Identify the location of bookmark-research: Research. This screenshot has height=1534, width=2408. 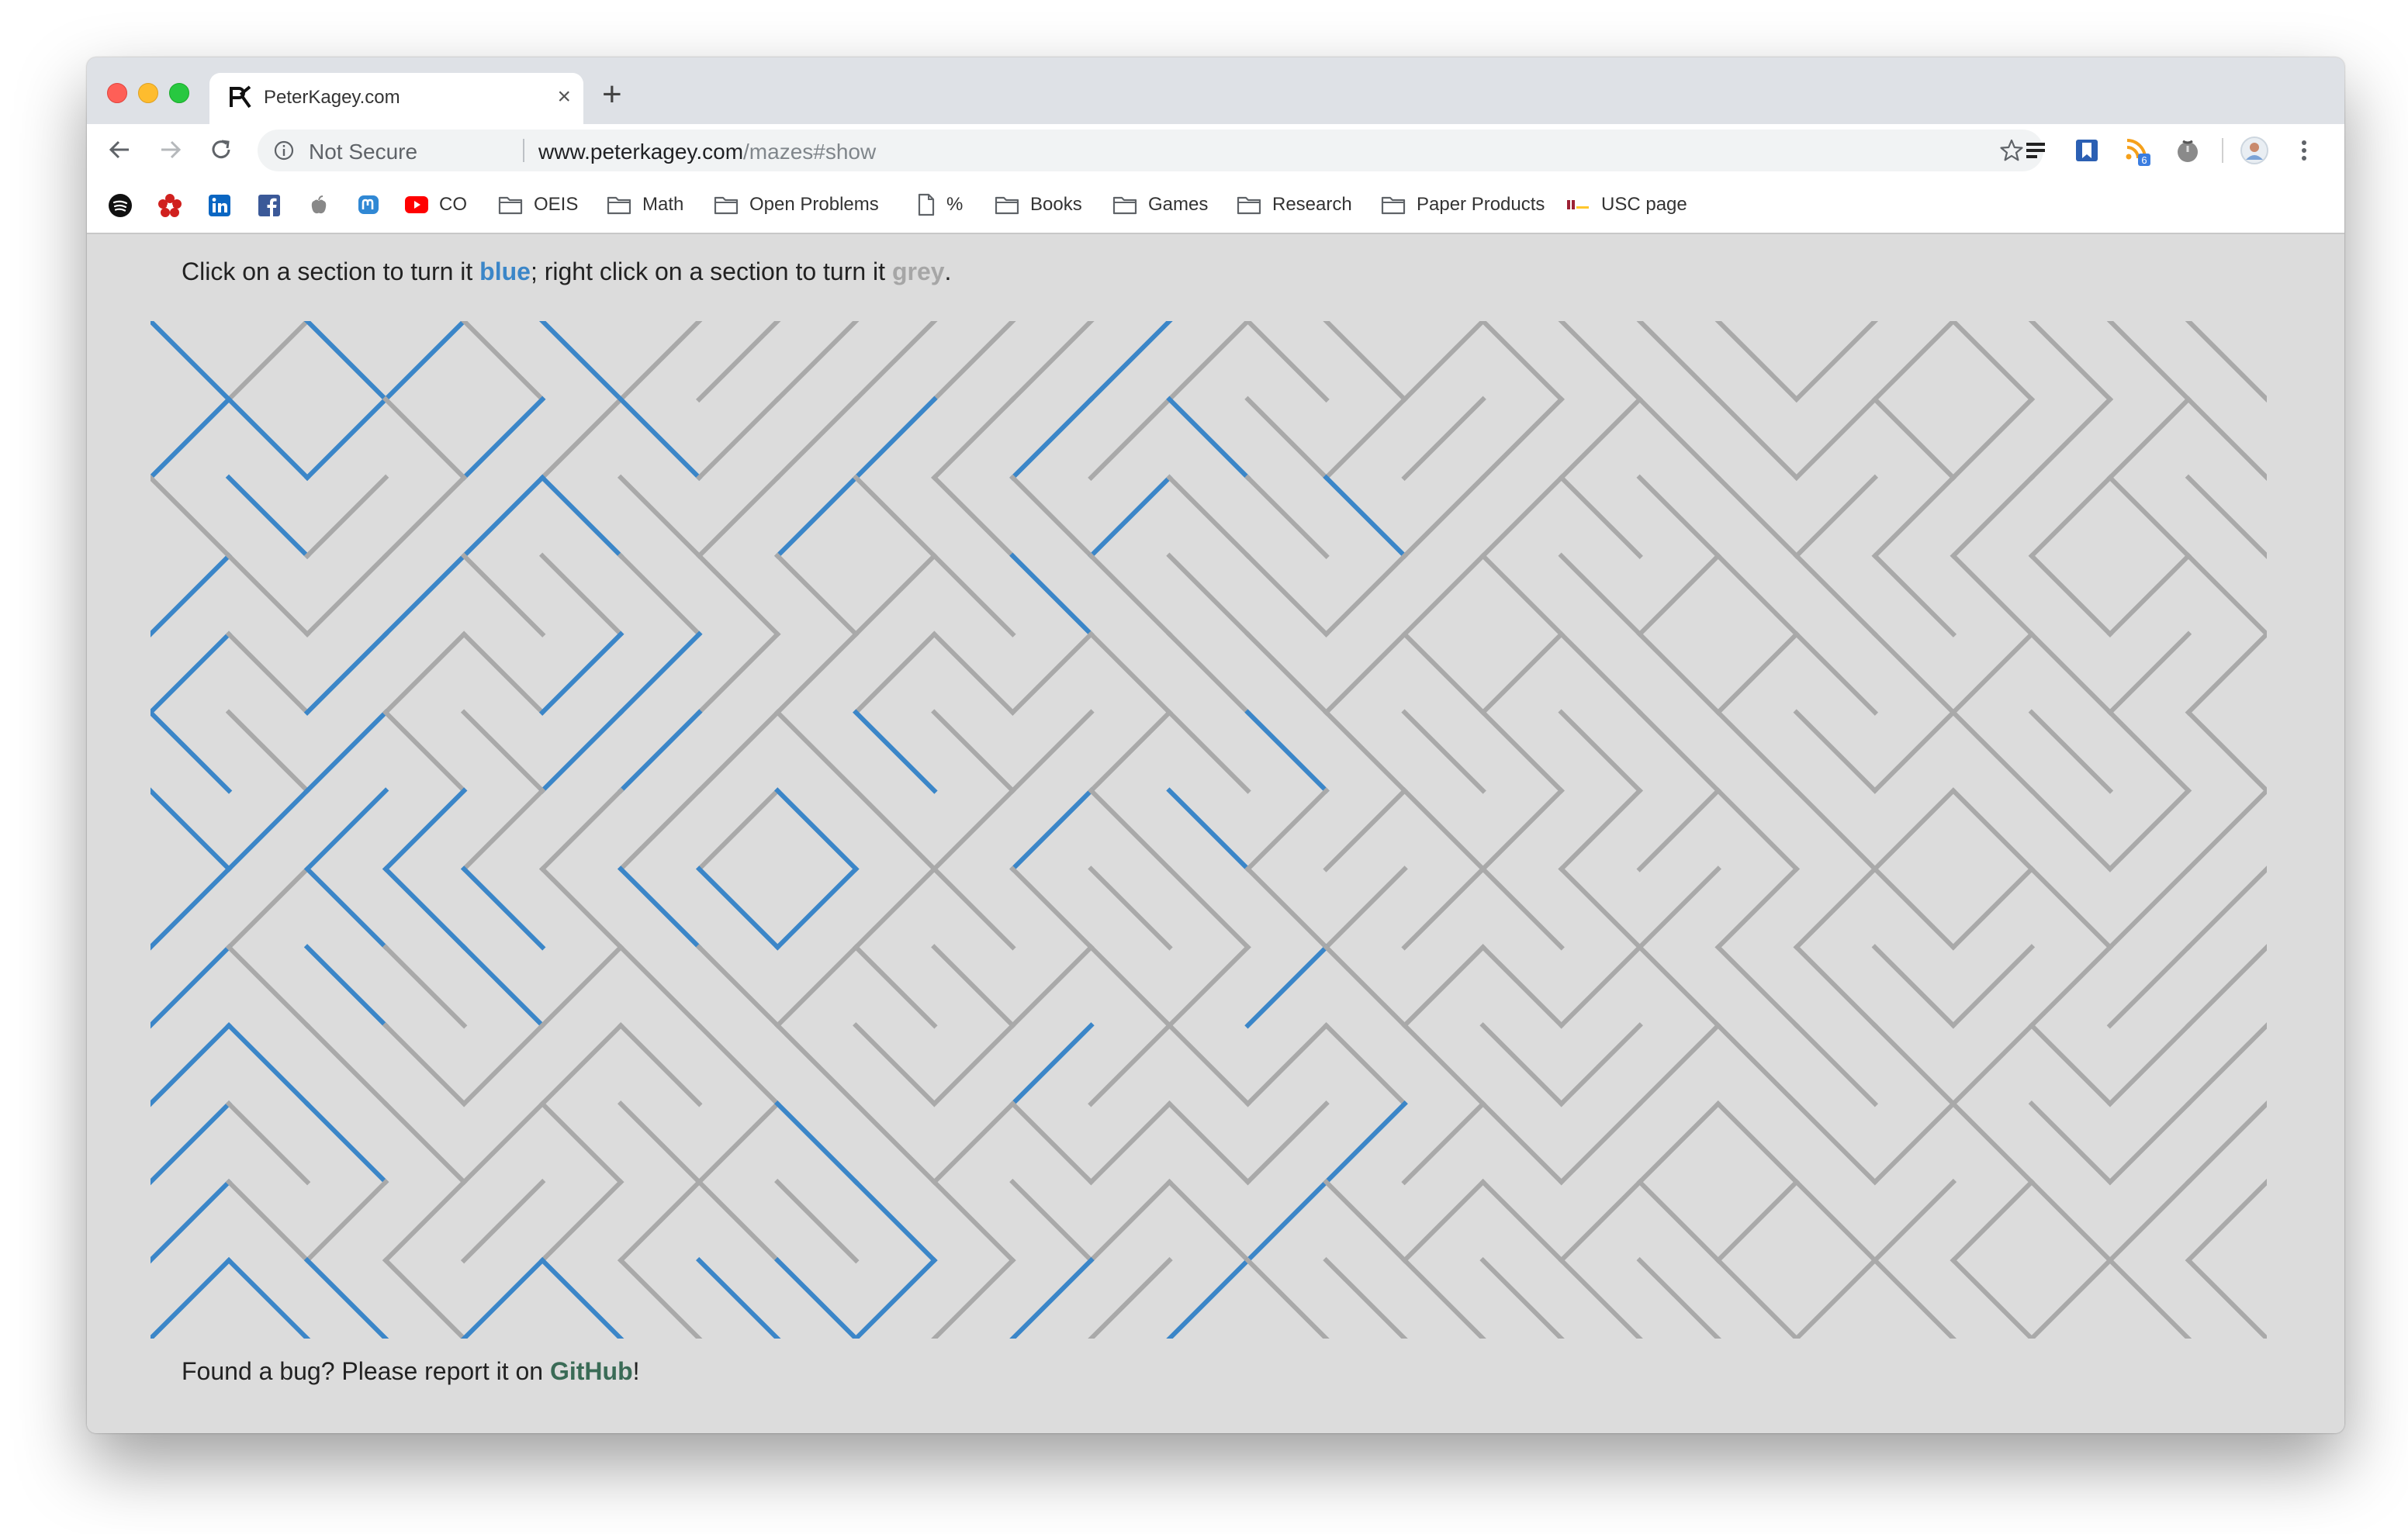
(1294, 205).